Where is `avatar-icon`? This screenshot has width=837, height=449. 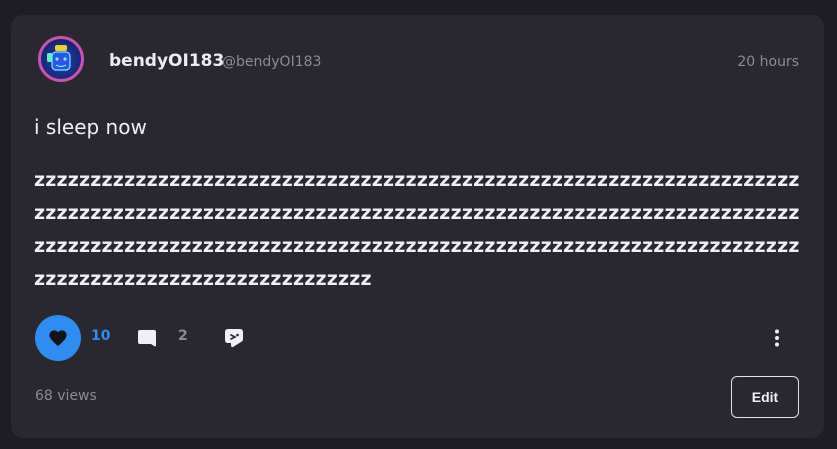 avatar-icon is located at coordinates (59, 58).